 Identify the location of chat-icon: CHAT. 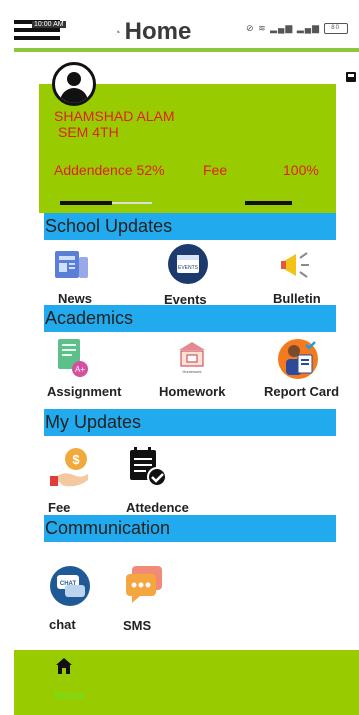
(70, 586).